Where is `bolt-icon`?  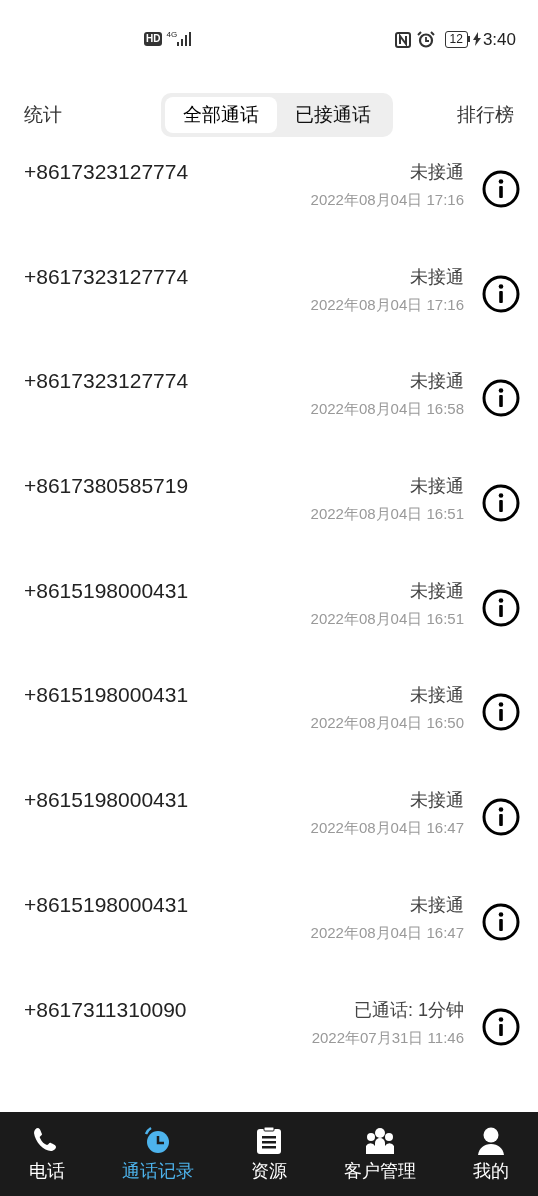 bolt-icon is located at coordinates (476, 39).